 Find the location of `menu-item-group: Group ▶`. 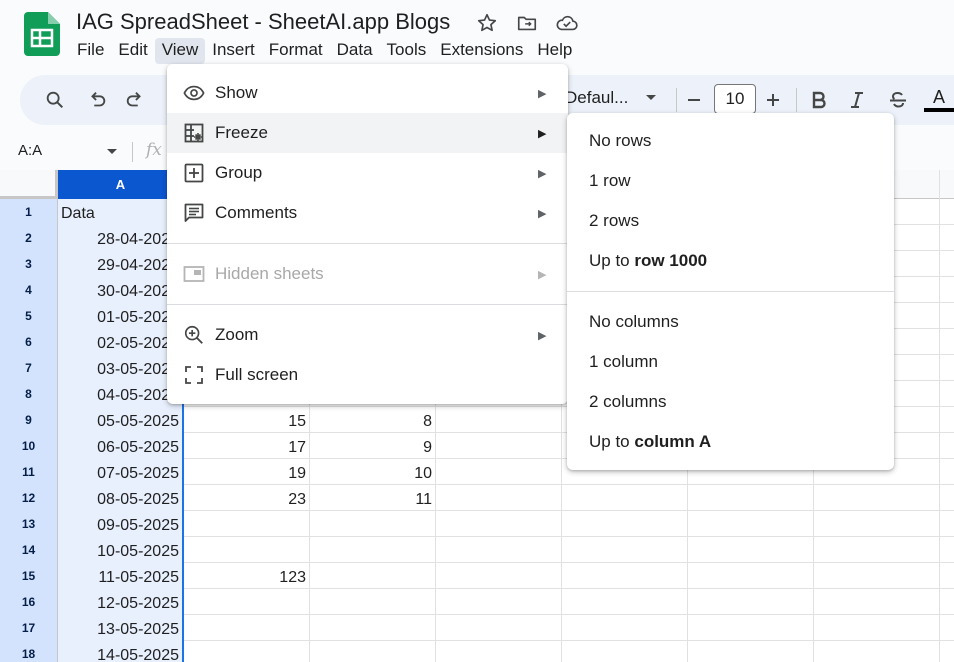

menu-item-group: Group ▶ is located at coordinates (367, 173).